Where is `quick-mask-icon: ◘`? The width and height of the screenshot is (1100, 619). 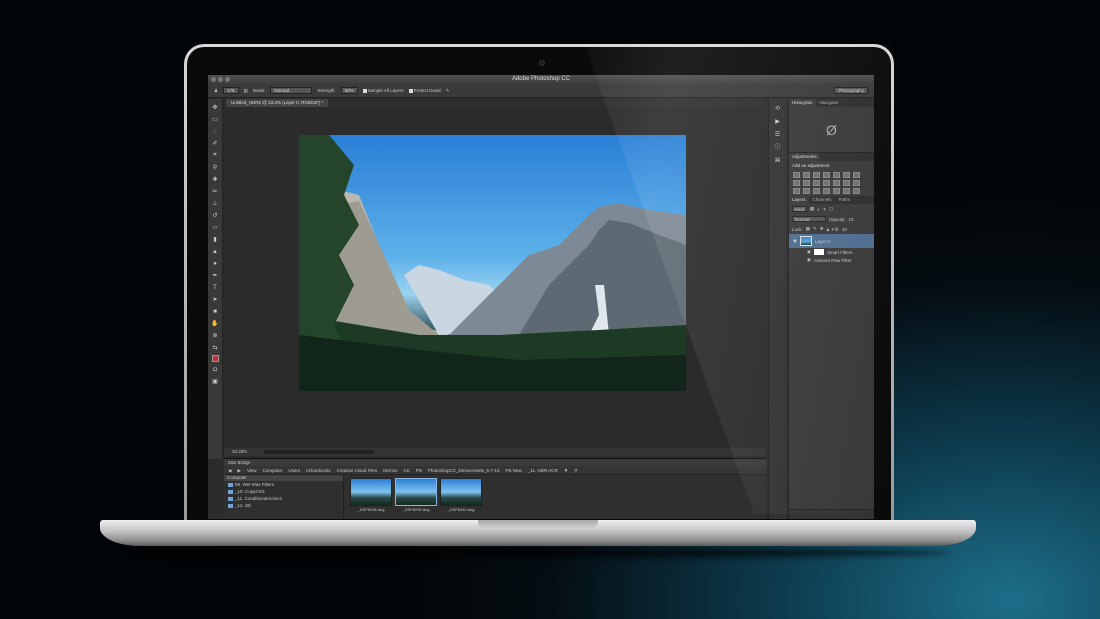 quick-mask-icon: ◘ is located at coordinates (215, 369).